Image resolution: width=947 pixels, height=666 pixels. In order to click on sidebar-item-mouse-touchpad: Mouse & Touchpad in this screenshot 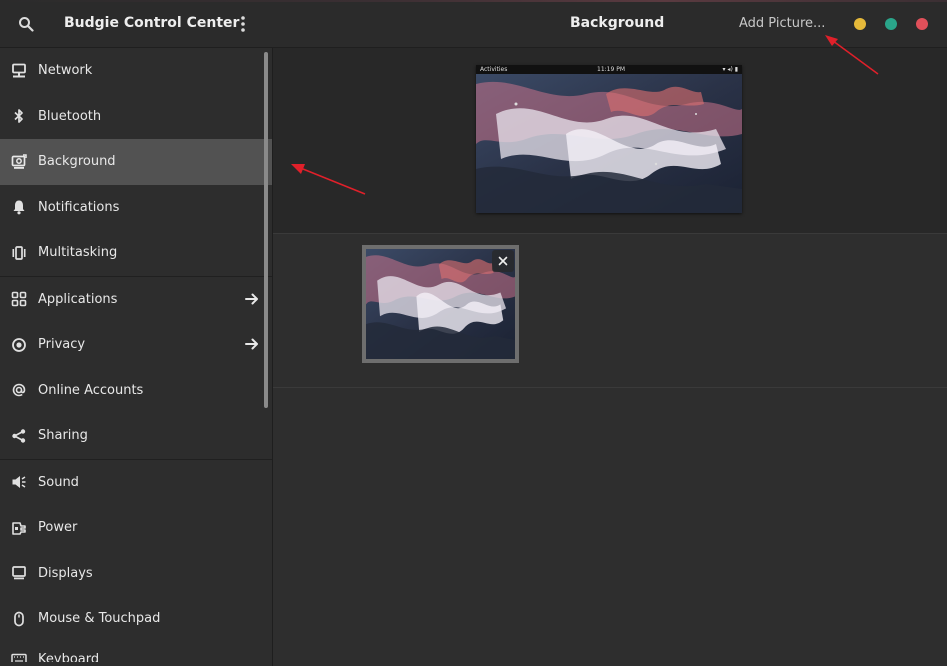, I will do `click(136, 619)`.